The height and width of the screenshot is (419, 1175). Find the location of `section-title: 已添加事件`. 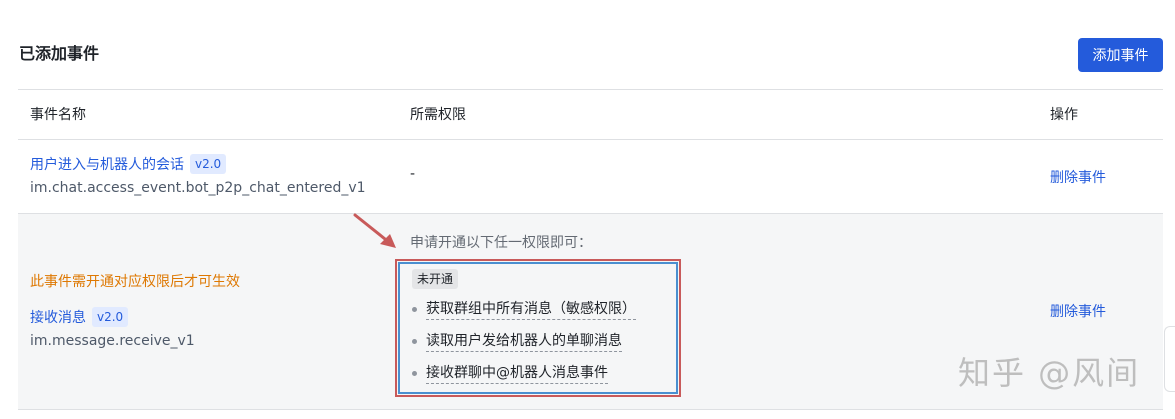

section-title: 已添加事件 is located at coordinates (59, 53).